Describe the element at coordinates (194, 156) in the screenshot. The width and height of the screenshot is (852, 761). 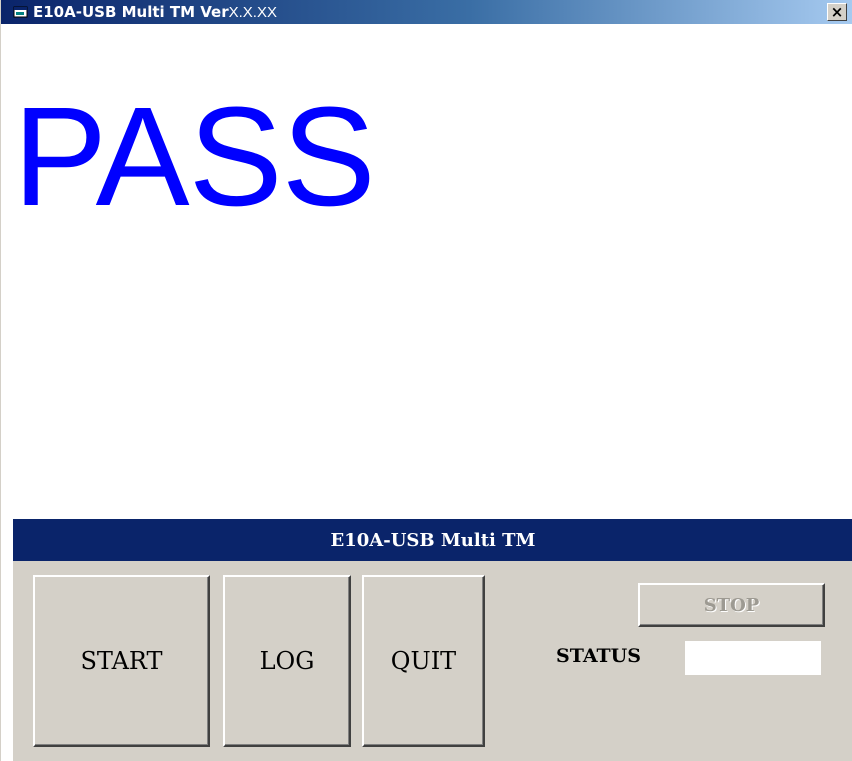
I see `result-text: PASS` at that location.